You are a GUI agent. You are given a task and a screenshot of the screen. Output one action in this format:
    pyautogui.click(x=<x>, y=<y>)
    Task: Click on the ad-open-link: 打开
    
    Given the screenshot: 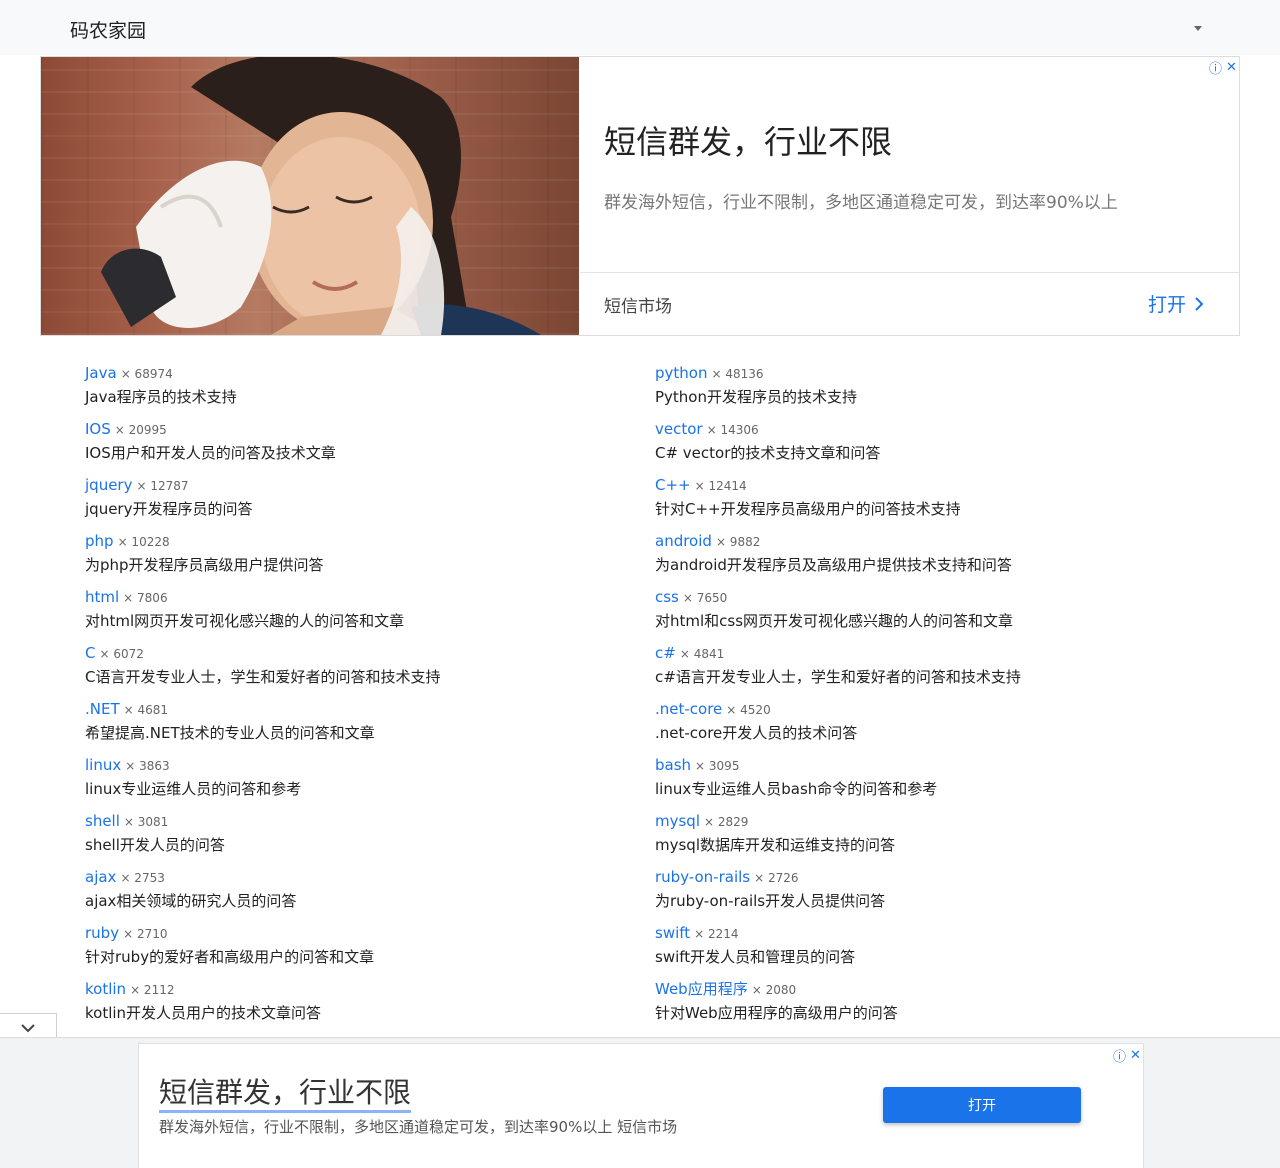 What is the action you would take?
    pyautogui.click(x=1176, y=303)
    